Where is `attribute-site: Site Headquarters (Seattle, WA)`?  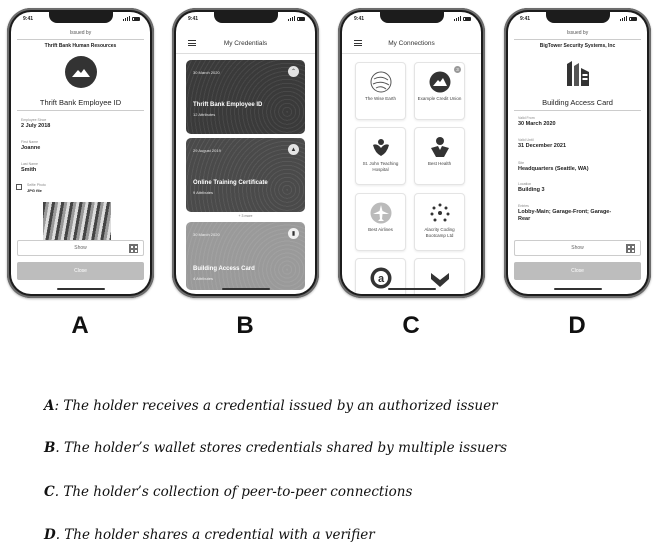 attribute-site: Site Headquarters (Seattle, WA) is located at coordinates (579, 167).